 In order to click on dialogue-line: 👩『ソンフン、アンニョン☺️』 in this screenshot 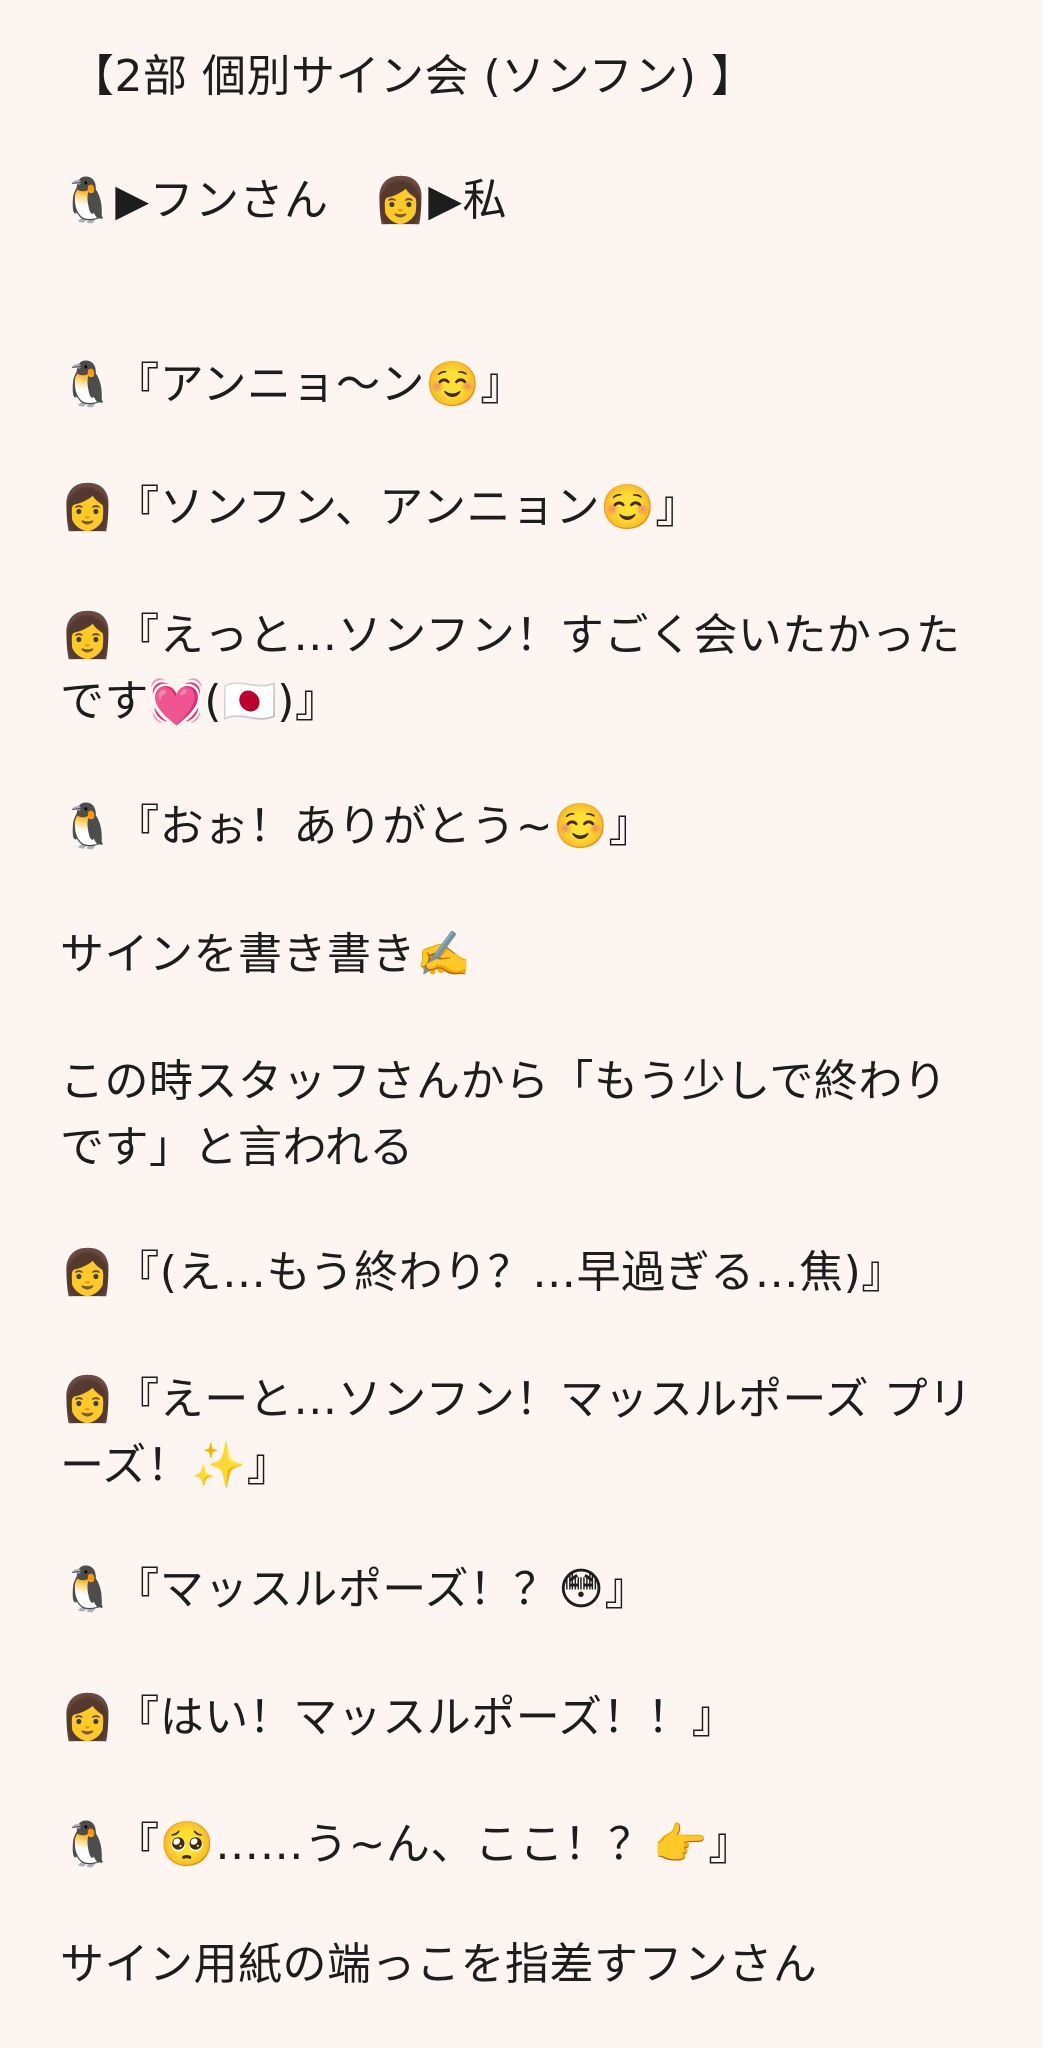, I will do `click(380, 507)`.